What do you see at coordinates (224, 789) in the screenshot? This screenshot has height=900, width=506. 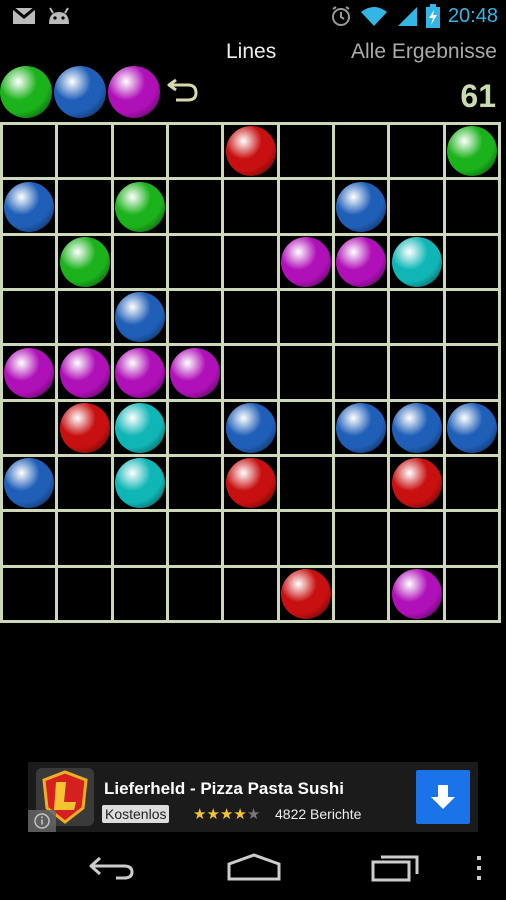 I see `ad-title: Lieferheld - Pizza Pasta Sushi` at bounding box center [224, 789].